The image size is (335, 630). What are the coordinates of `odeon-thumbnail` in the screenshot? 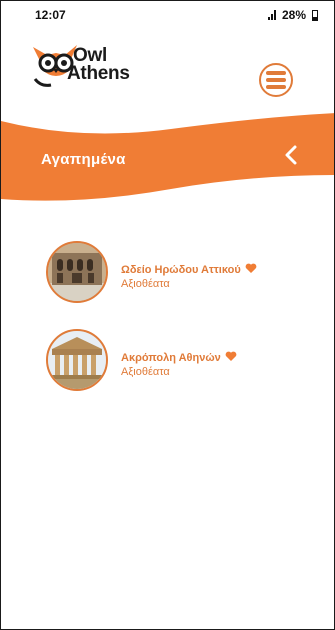 It's located at (77, 272).